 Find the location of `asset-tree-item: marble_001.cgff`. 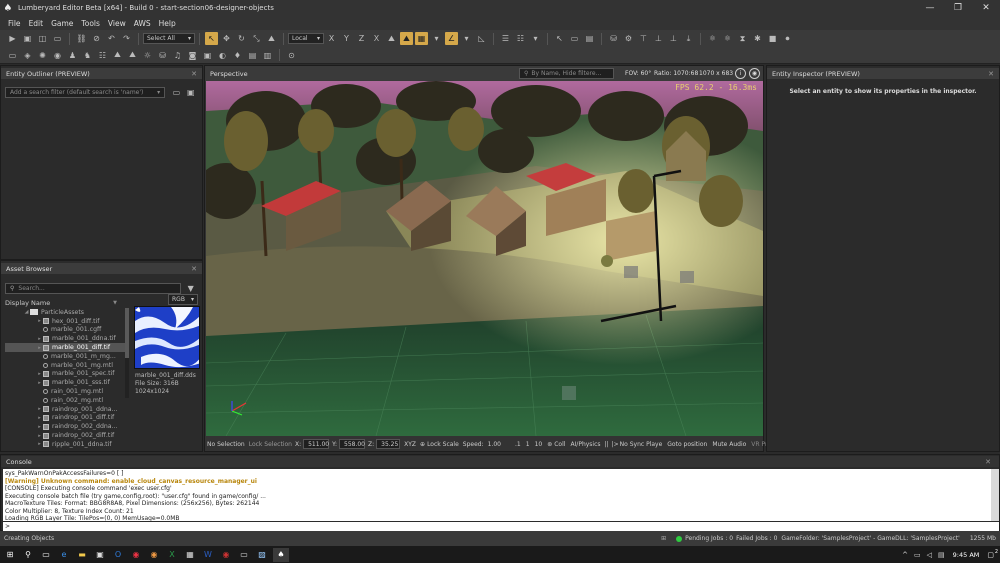

asset-tree-item: marble_001.cgff is located at coordinates (66, 330).